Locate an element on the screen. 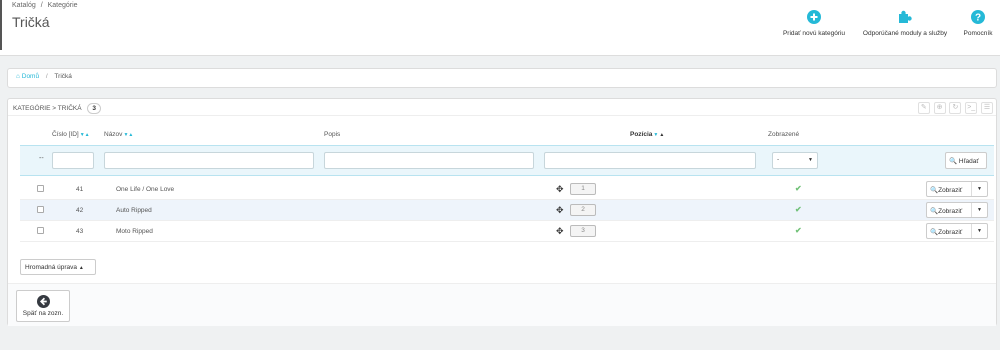 This screenshot has height=350, width=1000. help-button: ? Pomocník is located at coordinates (978, 23).